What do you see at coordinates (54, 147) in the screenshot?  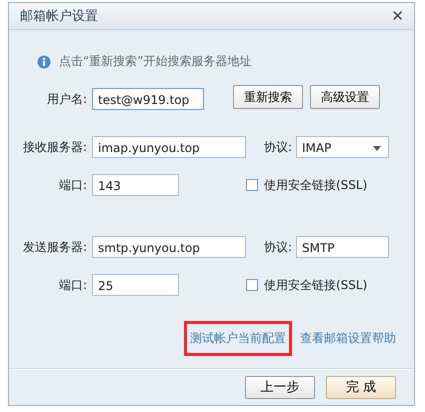 I see `field-label: 接收服务器:` at bounding box center [54, 147].